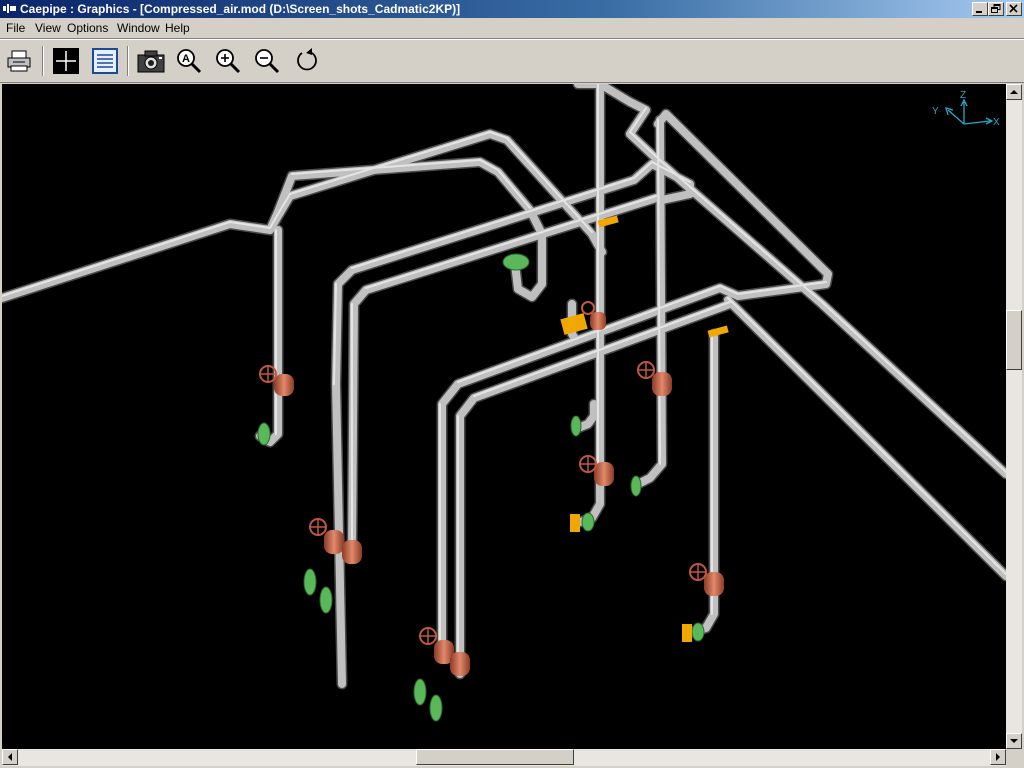 The width and height of the screenshot is (1024, 768). I want to click on menu-window: Window, so click(138, 28).